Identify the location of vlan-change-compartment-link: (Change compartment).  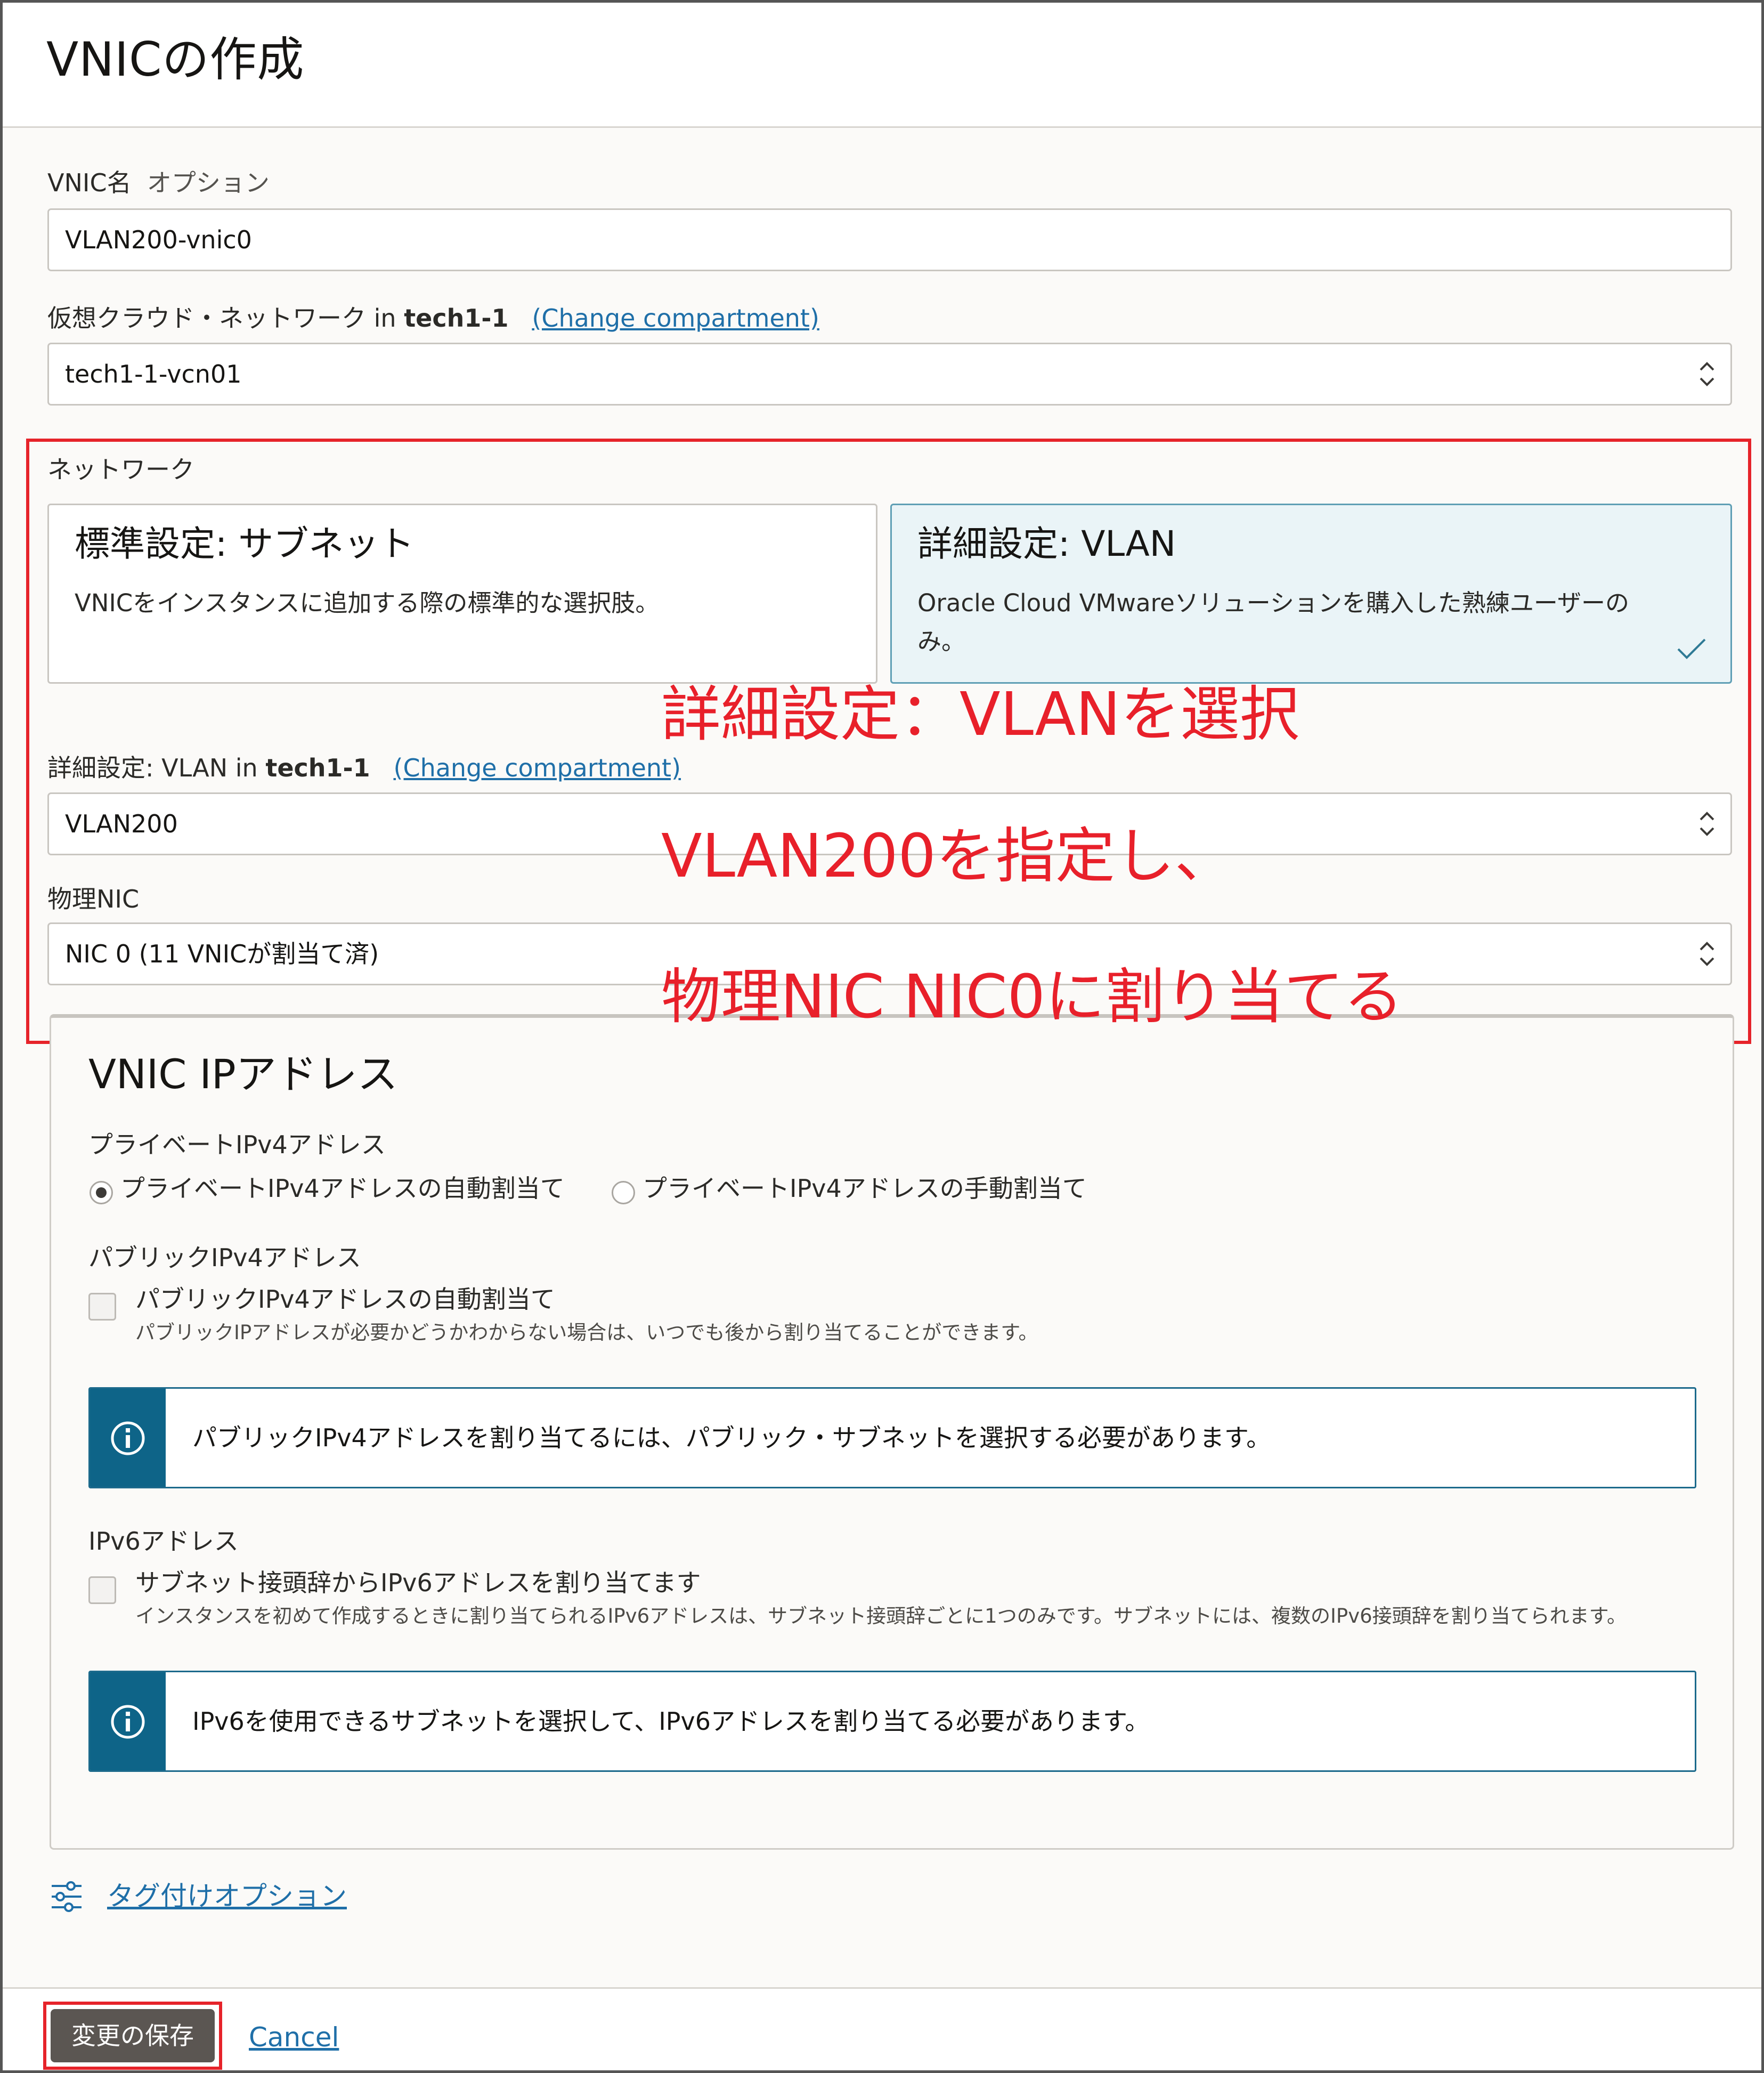
(537, 768).